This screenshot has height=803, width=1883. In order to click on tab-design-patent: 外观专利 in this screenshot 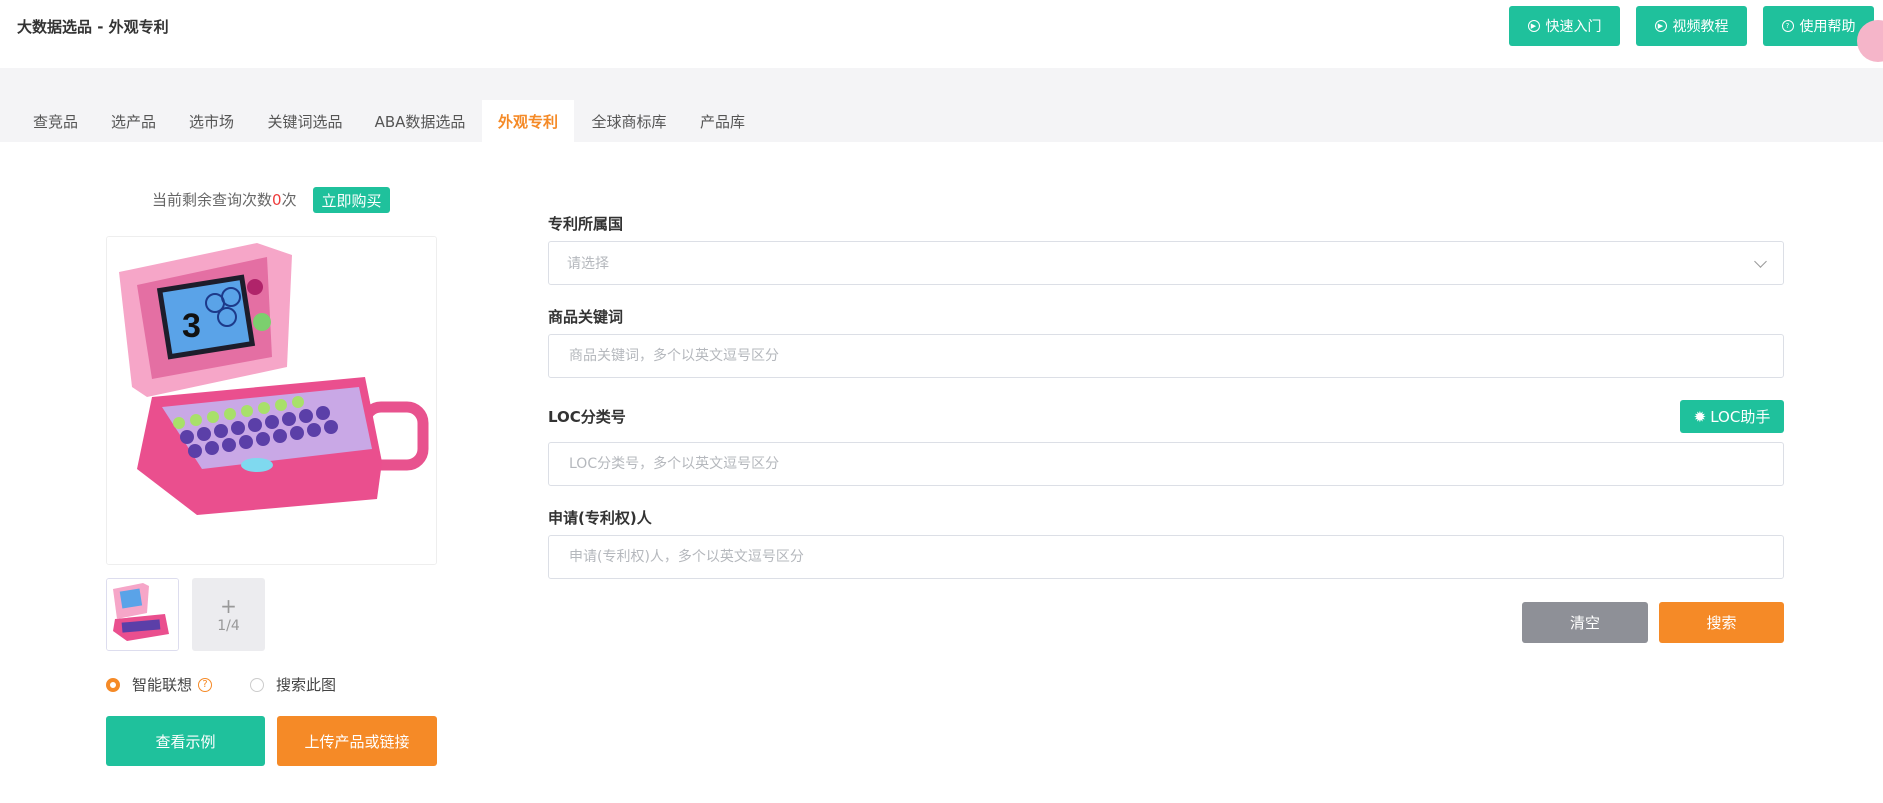, I will do `click(528, 121)`.